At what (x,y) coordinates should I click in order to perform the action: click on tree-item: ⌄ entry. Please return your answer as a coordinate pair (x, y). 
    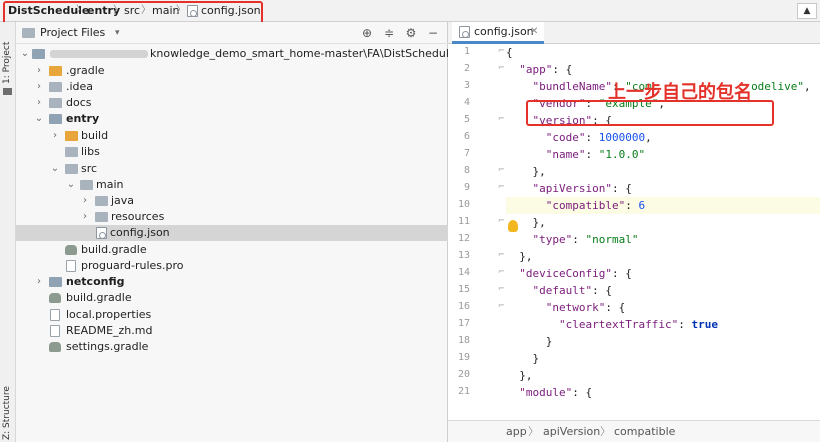
    Looking at the image, I should click on (232, 119).